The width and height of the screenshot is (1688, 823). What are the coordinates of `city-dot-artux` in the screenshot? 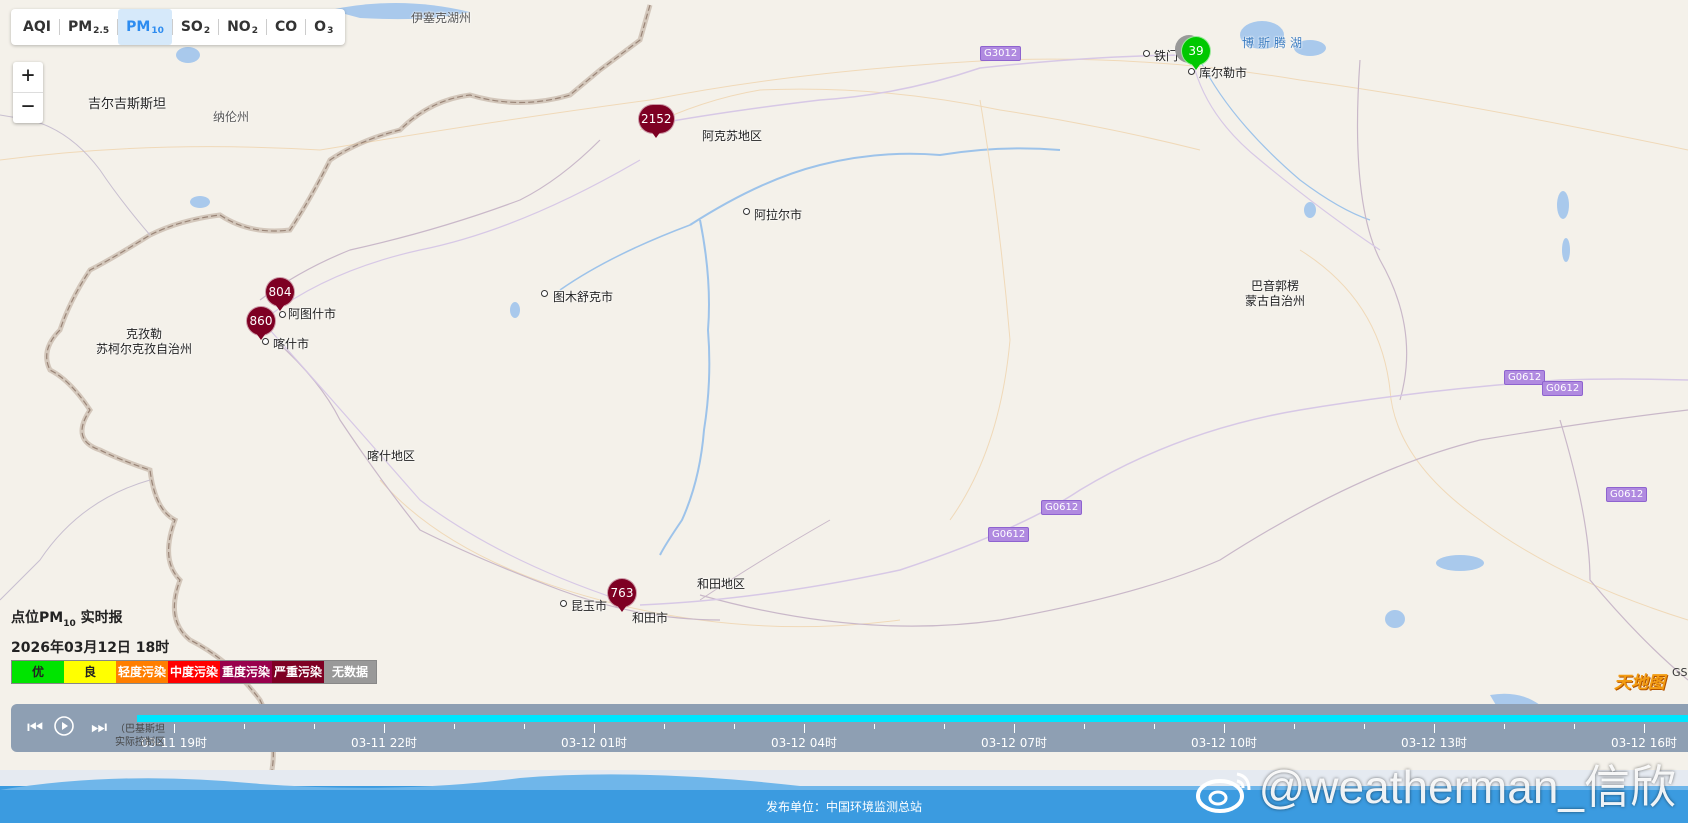 It's located at (282, 314).